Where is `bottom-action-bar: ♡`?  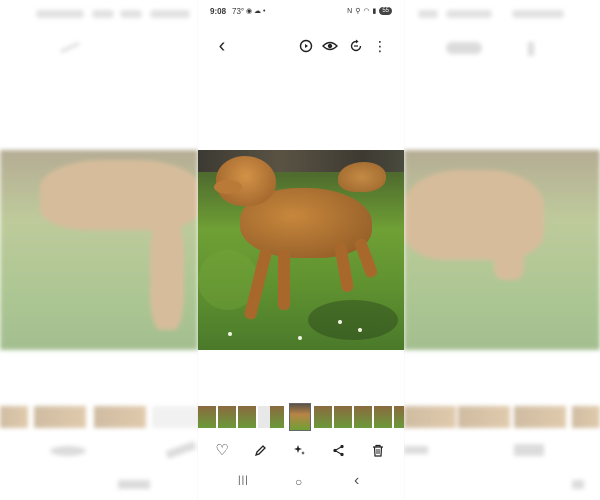
bottom-action-bar: ♡ is located at coordinates (301, 452).